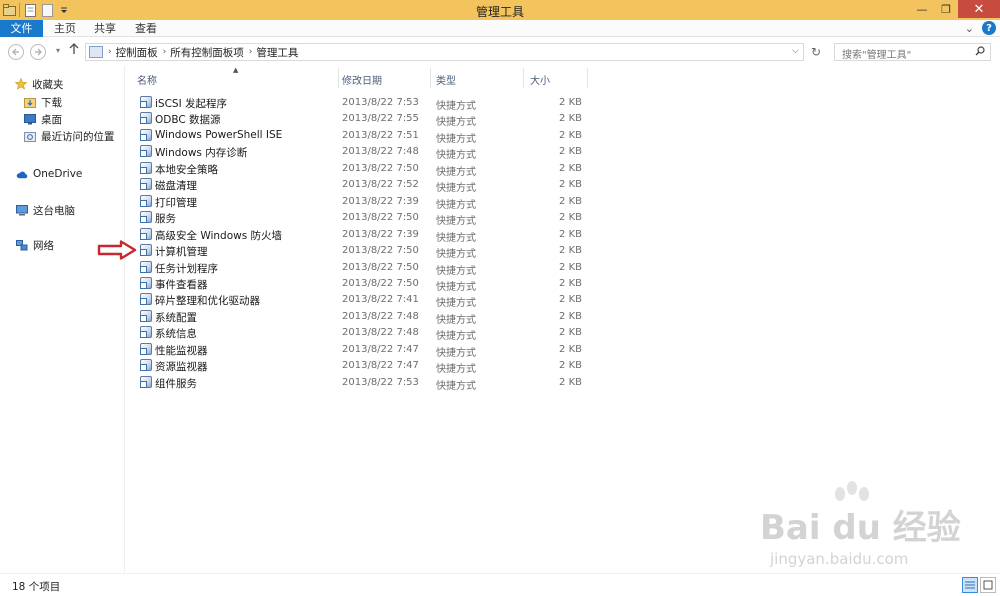  Describe the element at coordinates (207, 52) in the screenshot. I see `breadcrumb-all-items: 所有控制面板项` at that location.